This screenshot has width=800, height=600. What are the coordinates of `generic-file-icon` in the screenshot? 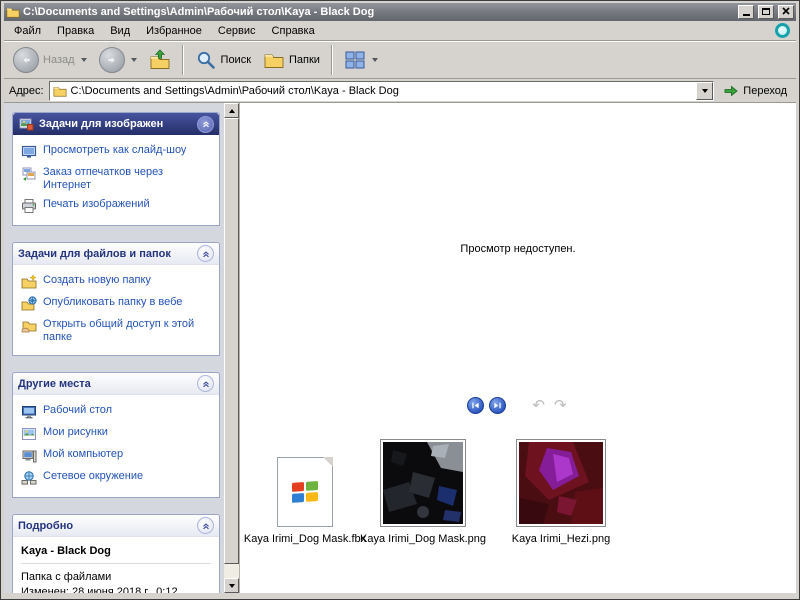 It's located at (305, 492).